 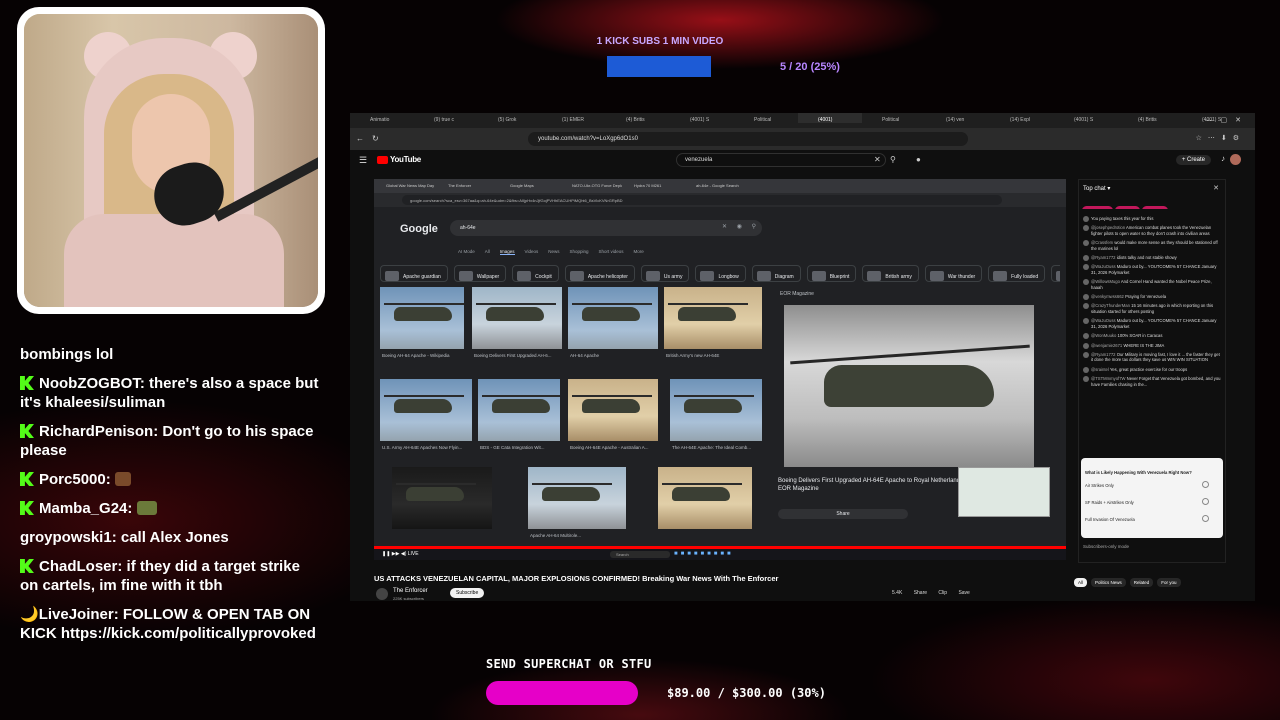 What do you see at coordinates (1096, 188) in the screenshot?
I see `chat-mode-select: Top chat ▾` at bounding box center [1096, 188].